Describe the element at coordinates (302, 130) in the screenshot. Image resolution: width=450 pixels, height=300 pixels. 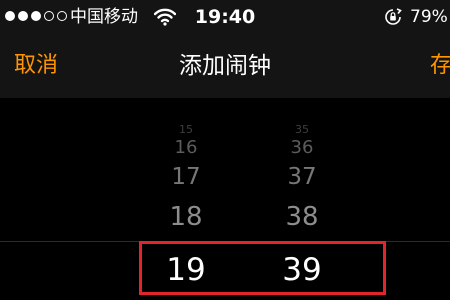
I see `minute-option: 35` at that location.